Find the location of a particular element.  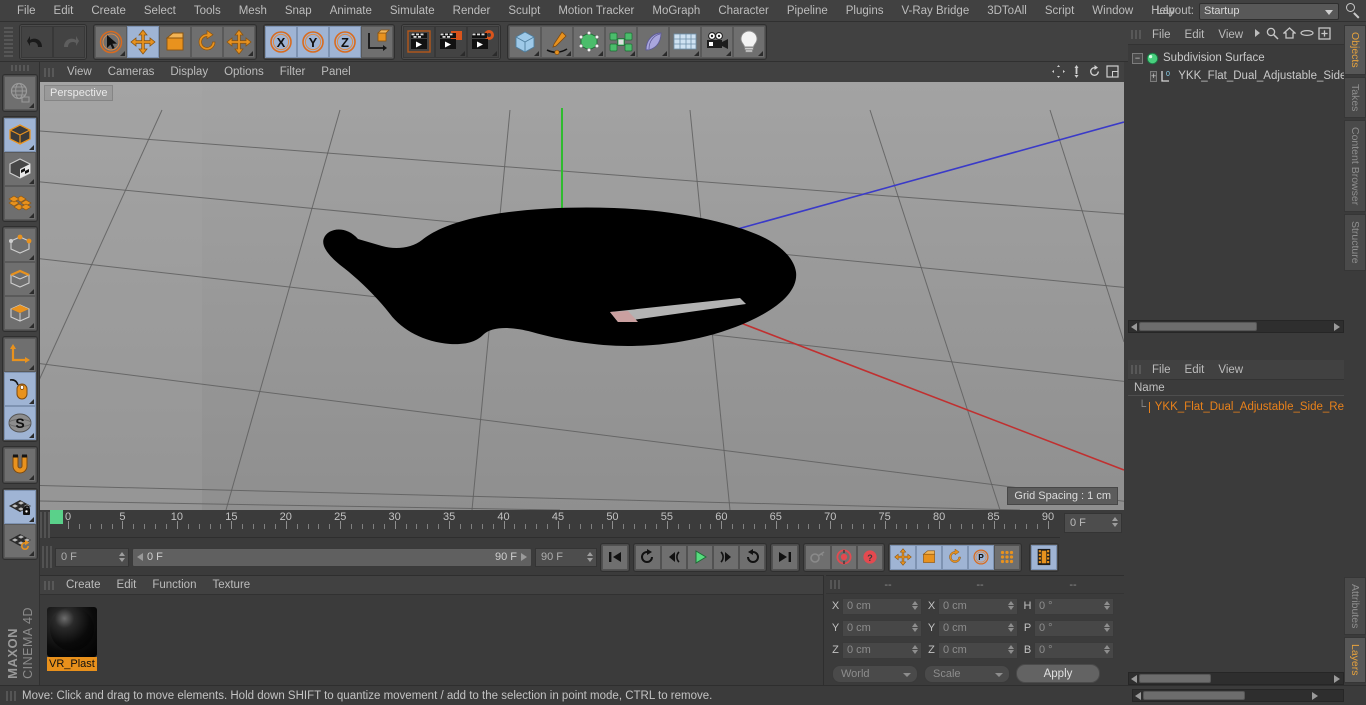

point-level-animation-button is located at coordinates (1007, 557).